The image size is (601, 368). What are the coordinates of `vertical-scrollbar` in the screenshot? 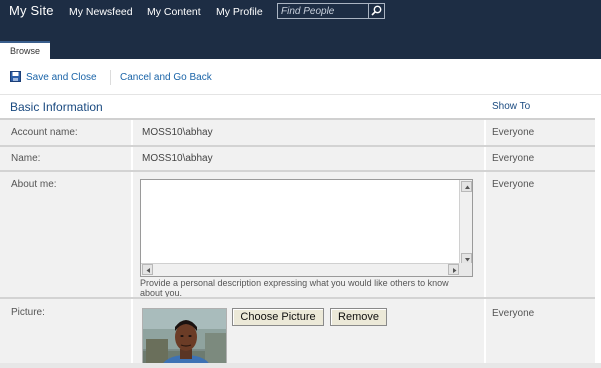 It's located at (465, 222).